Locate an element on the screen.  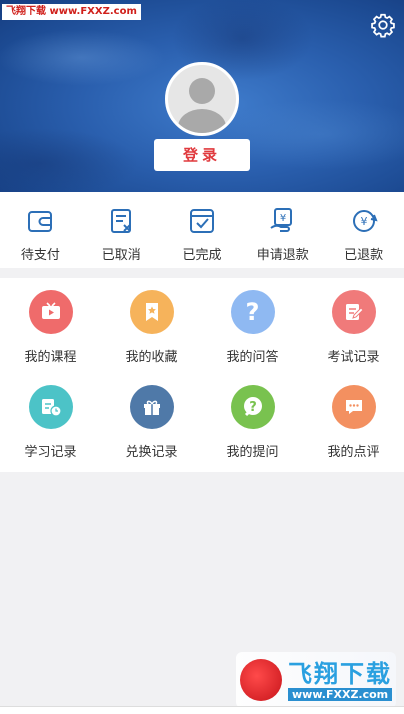
grid-item-redeem-records: 兑换记录 is located at coordinates (151, 418).